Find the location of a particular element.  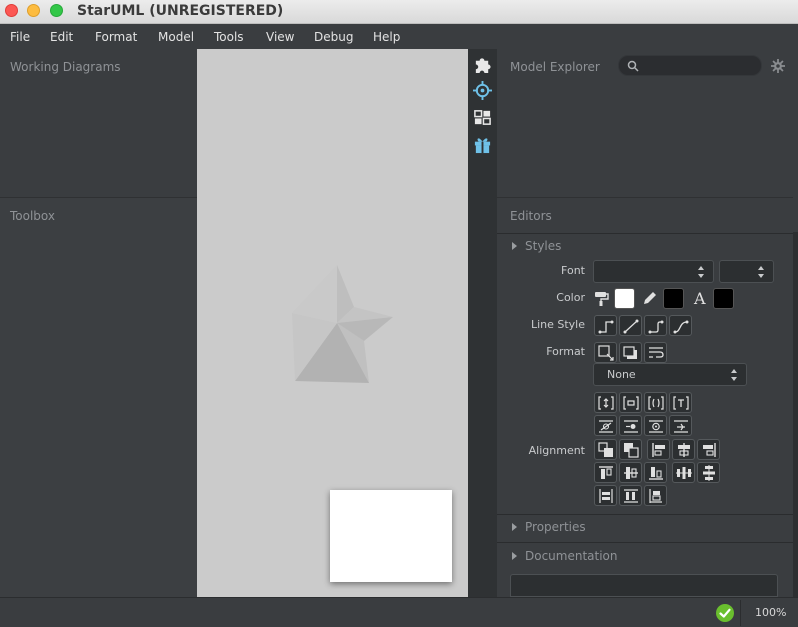

align-middle-button is located at coordinates (630, 472).